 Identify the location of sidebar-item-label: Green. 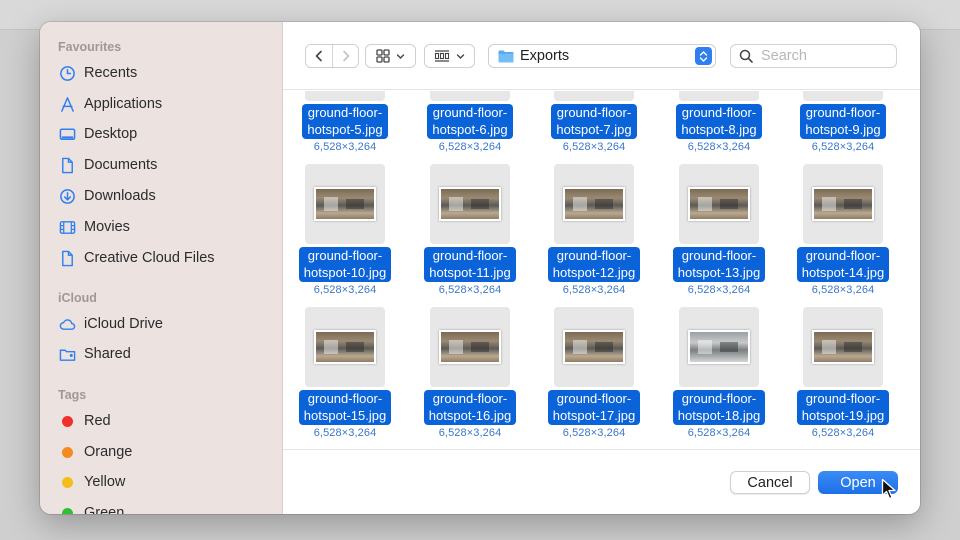
(104, 509).